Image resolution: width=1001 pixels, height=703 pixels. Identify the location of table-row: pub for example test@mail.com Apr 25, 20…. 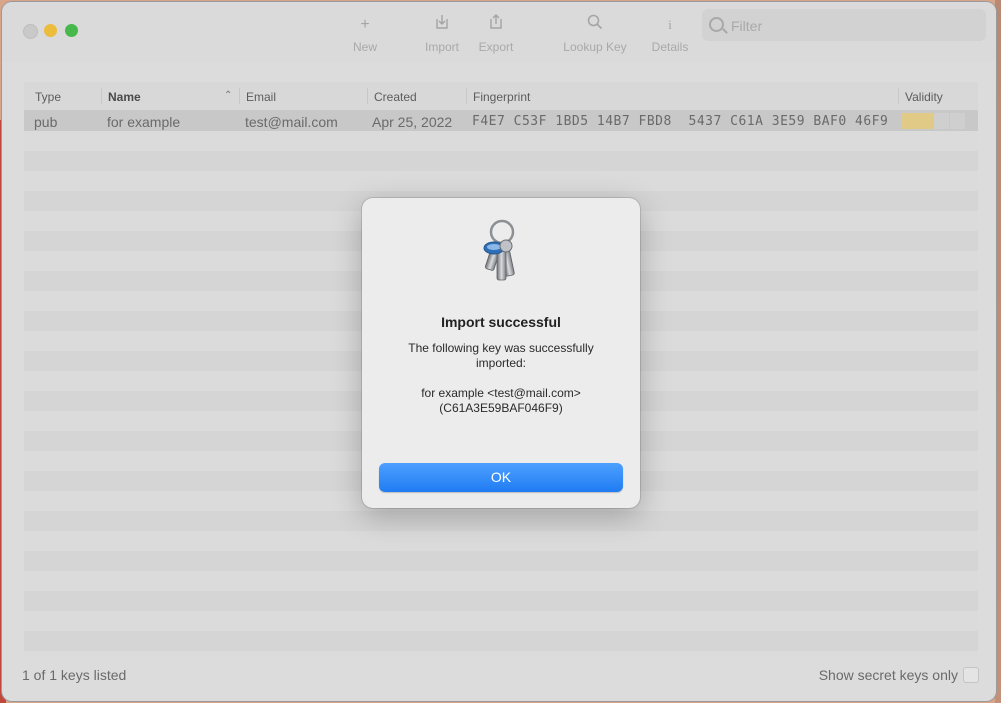
(501, 121).